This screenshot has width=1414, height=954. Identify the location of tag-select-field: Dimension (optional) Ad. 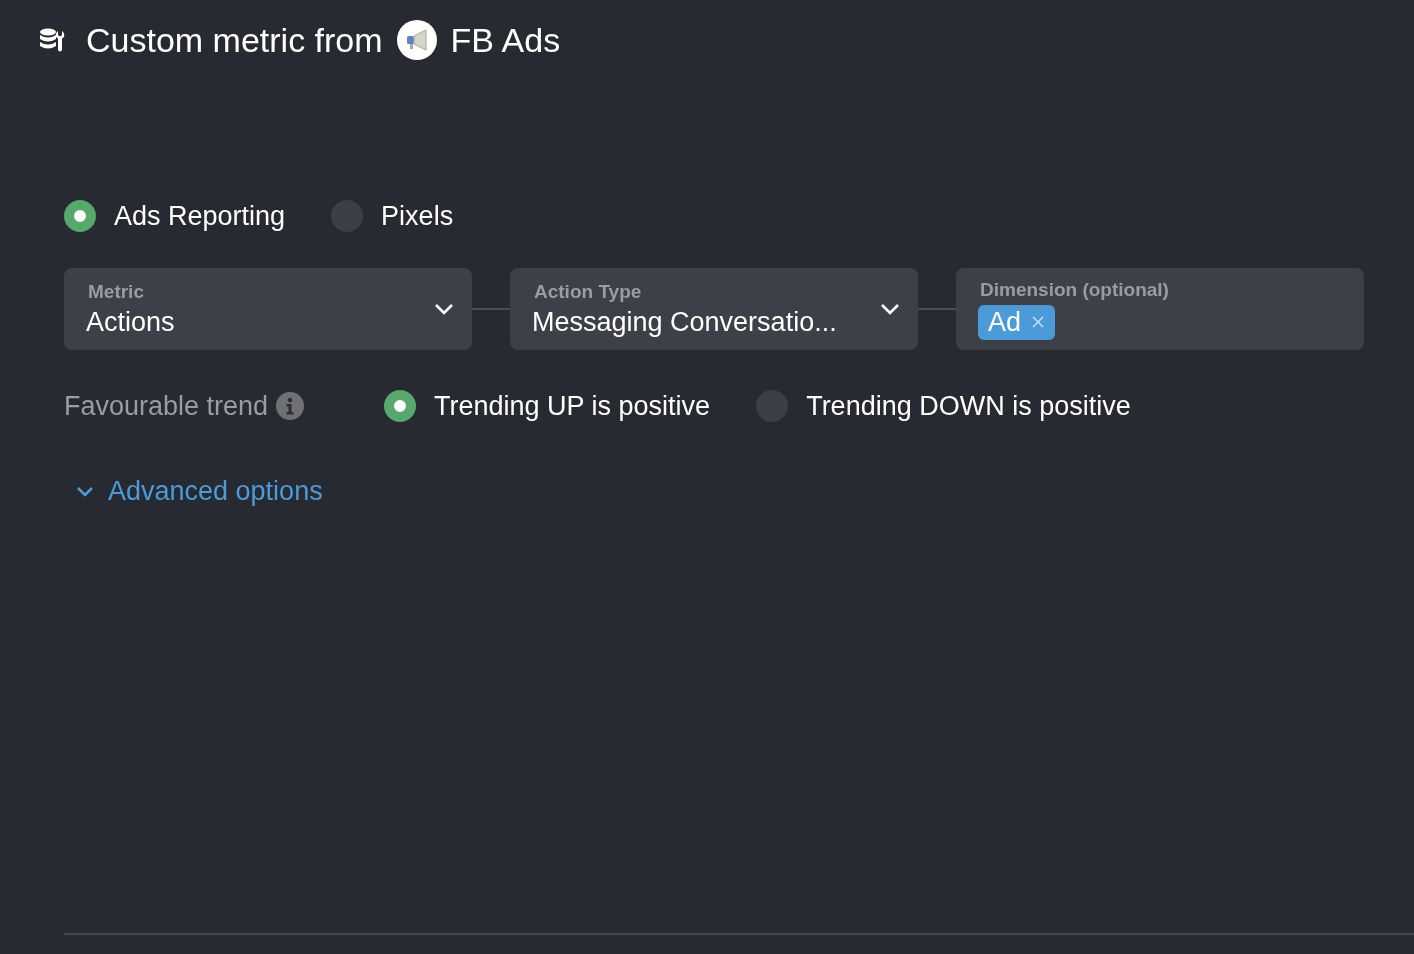
(1160, 309).